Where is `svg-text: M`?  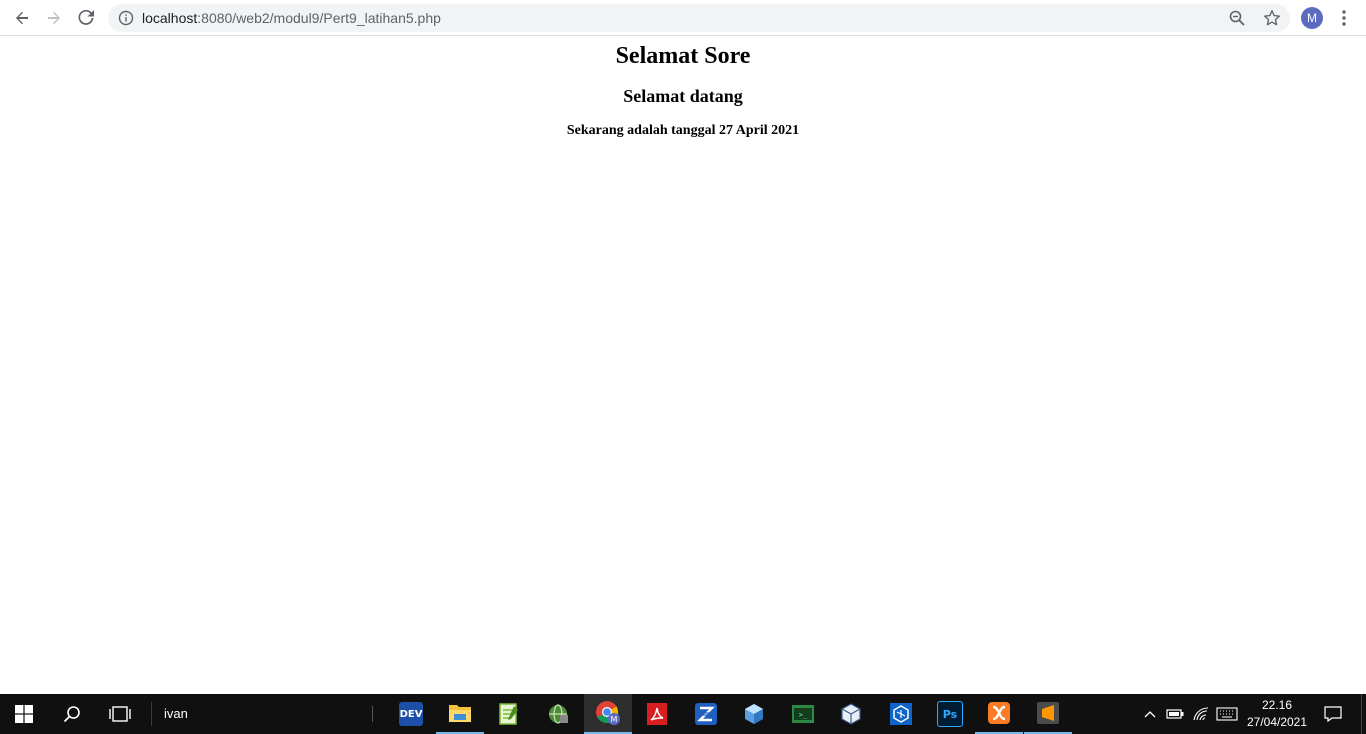
svg-text: M is located at coordinates (614, 719).